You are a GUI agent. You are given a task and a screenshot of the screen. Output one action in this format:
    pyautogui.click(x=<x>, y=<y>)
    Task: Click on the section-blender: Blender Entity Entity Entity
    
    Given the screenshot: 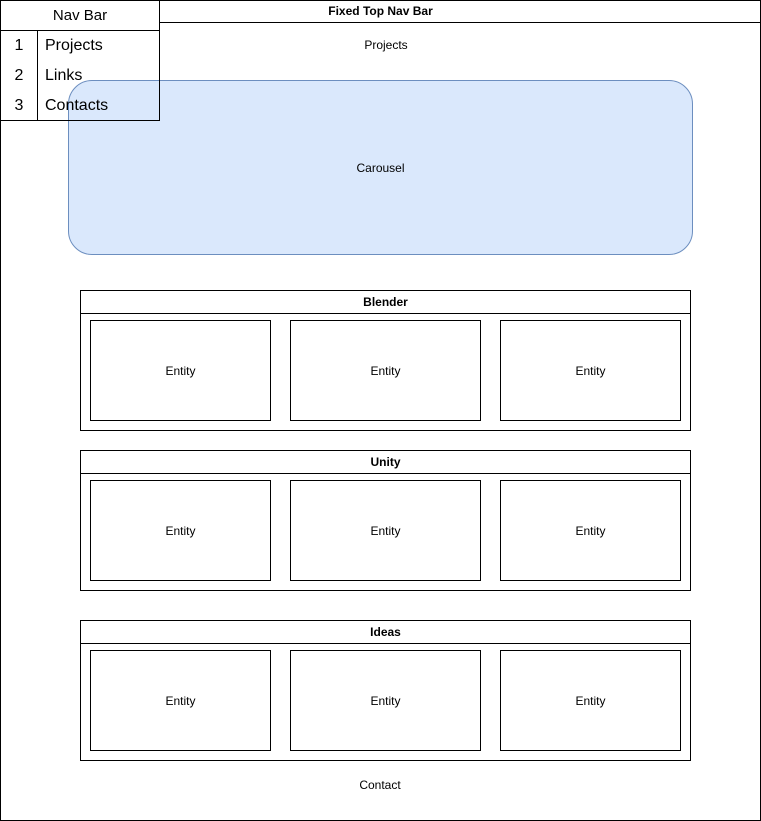 What is the action you would take?
    pyautogui.click(x=385, y=360)
    